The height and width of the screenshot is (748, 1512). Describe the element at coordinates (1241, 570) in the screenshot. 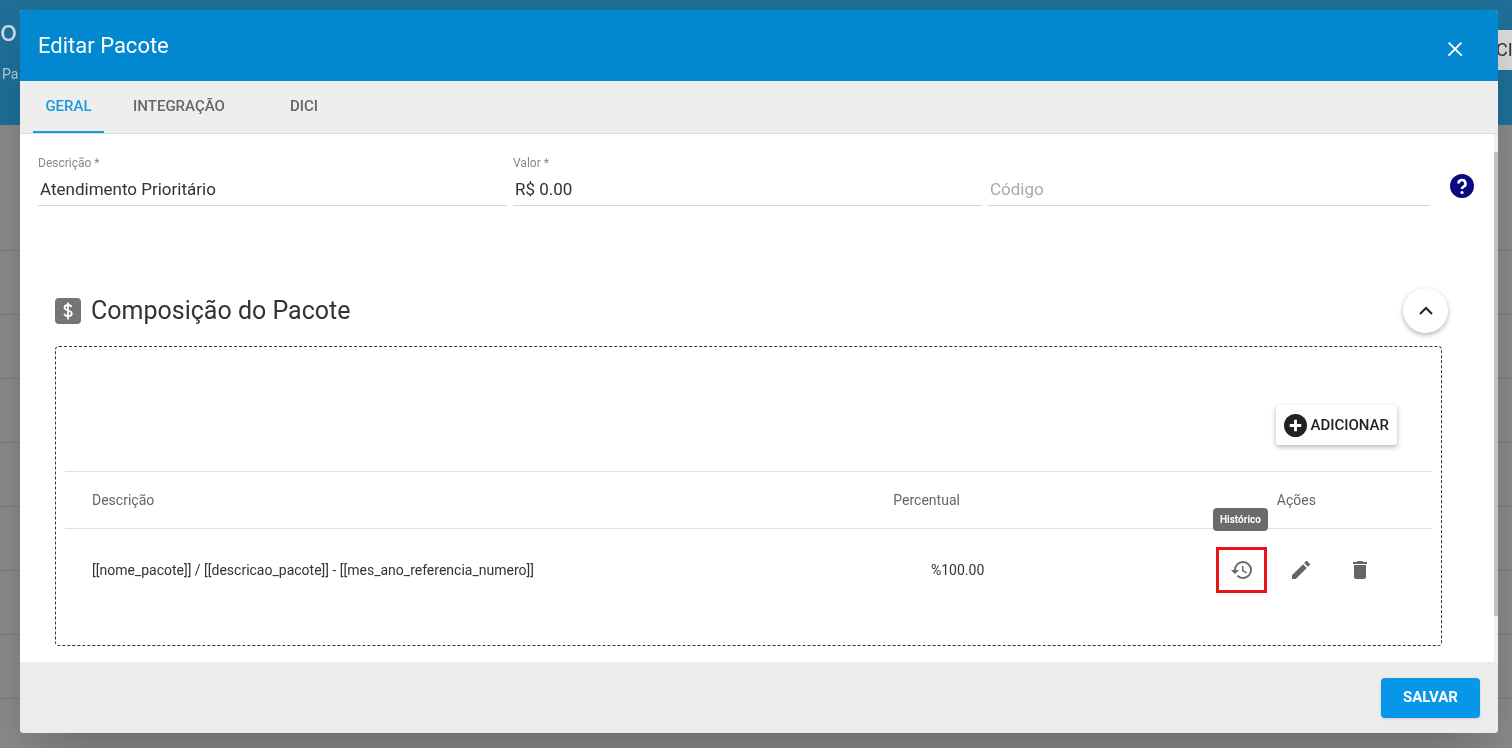

I see `history-icon` at that location.